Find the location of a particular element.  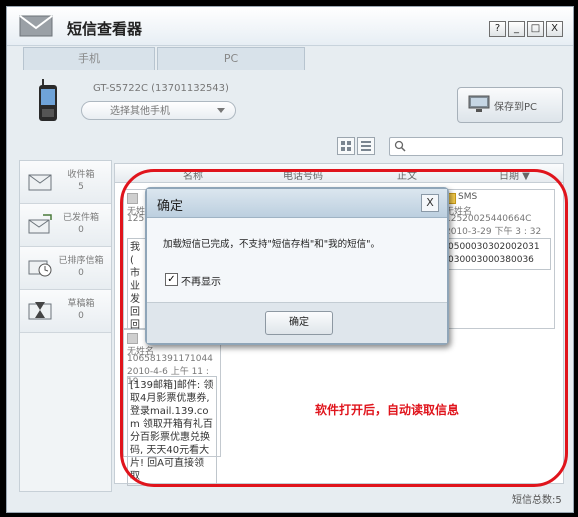

close-button: X is located at coordinates (554, 29).